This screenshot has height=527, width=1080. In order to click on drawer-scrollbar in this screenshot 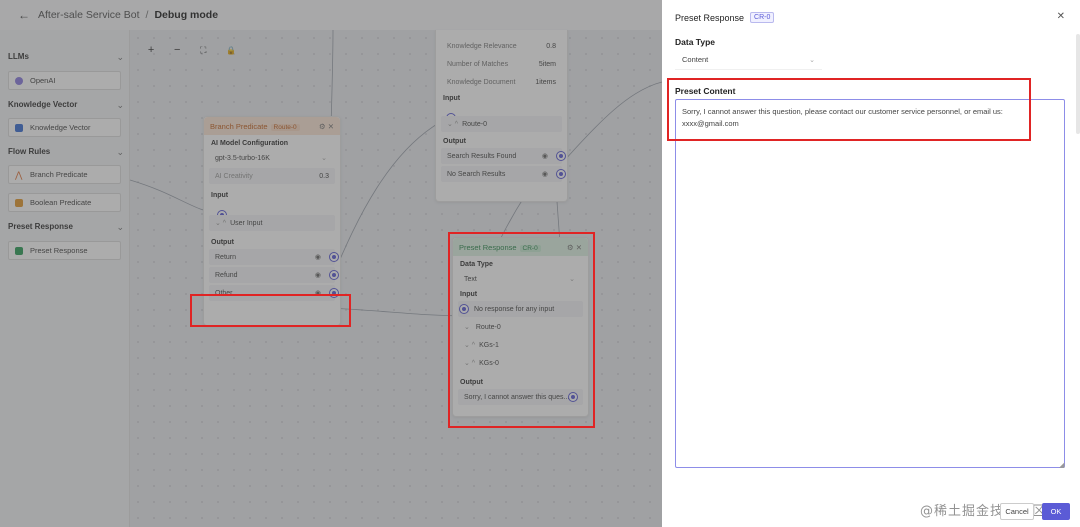, I will do `click(1078, 84)`.